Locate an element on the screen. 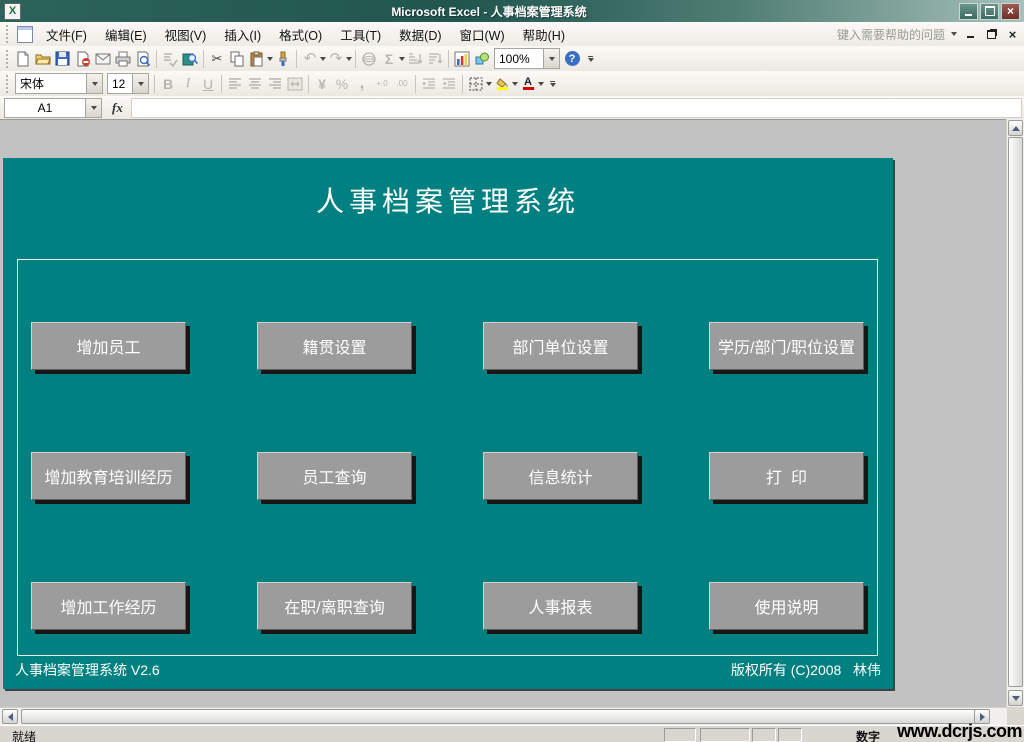  font-size-dropdown-button is located at coordinates (140, 83).